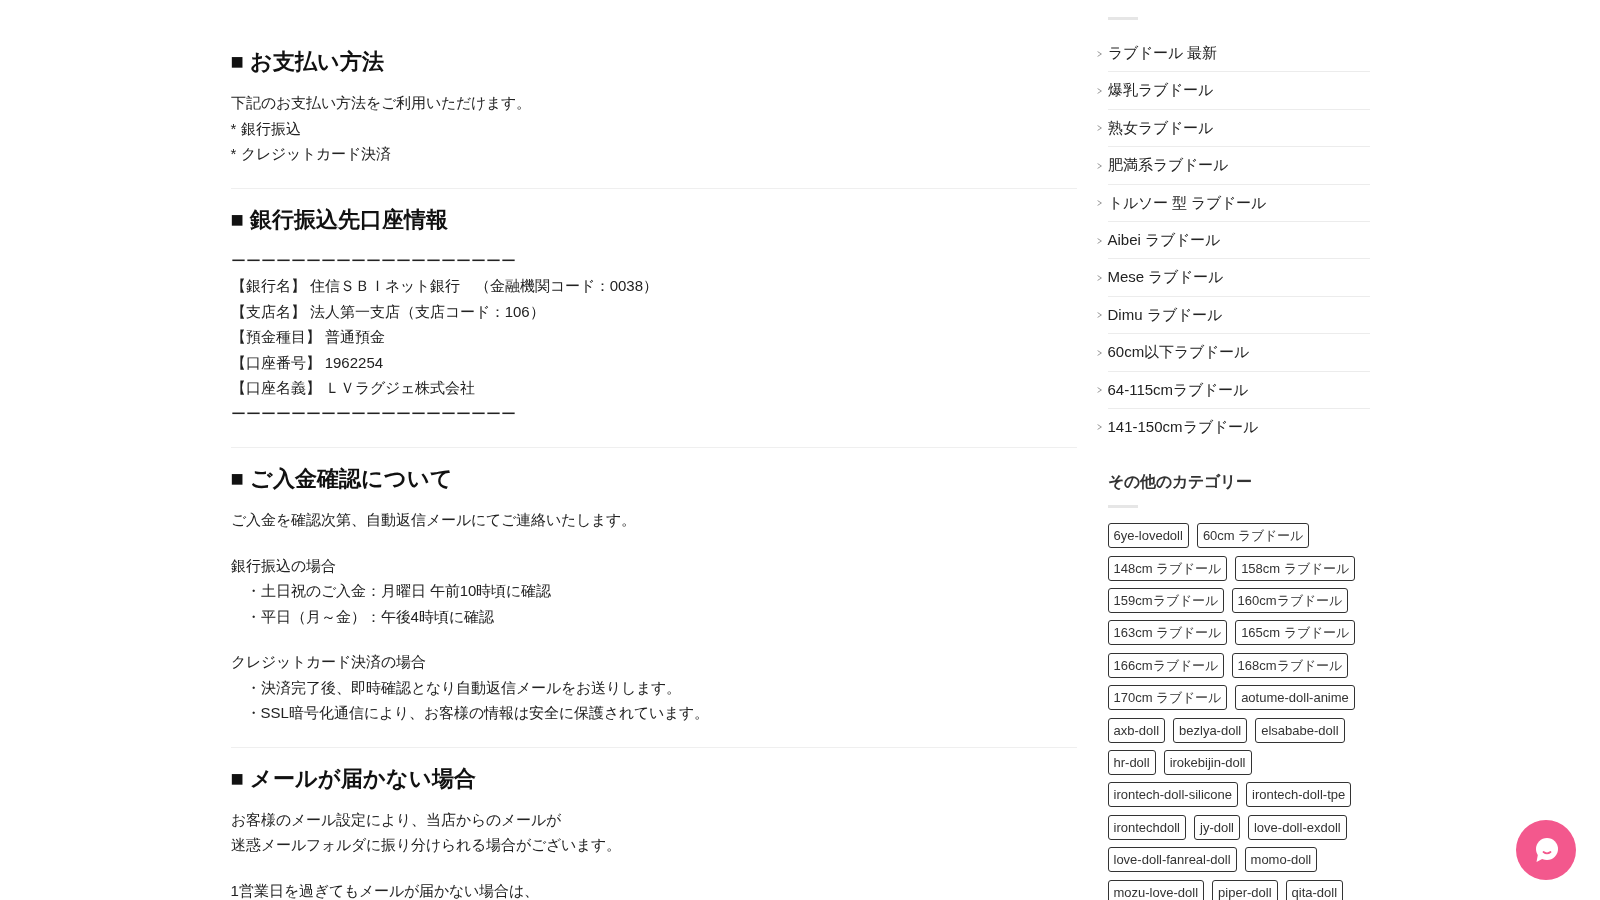 This screenshot has width=1600, height=900. I want to click on tag-link: irontech-doll-tpe, so click(1299, 795).